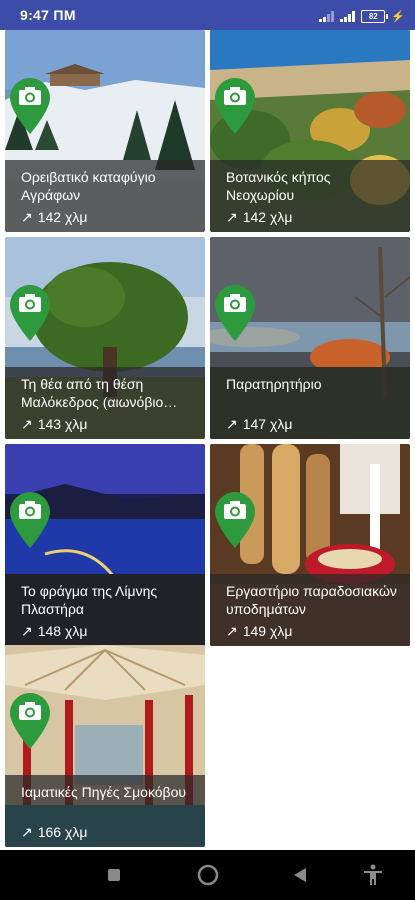  Describe the element at coordinates (278, 186) in the screenshot. I see `place-name: Βοτανικός κήπος Νεοχωρίου` at that location.